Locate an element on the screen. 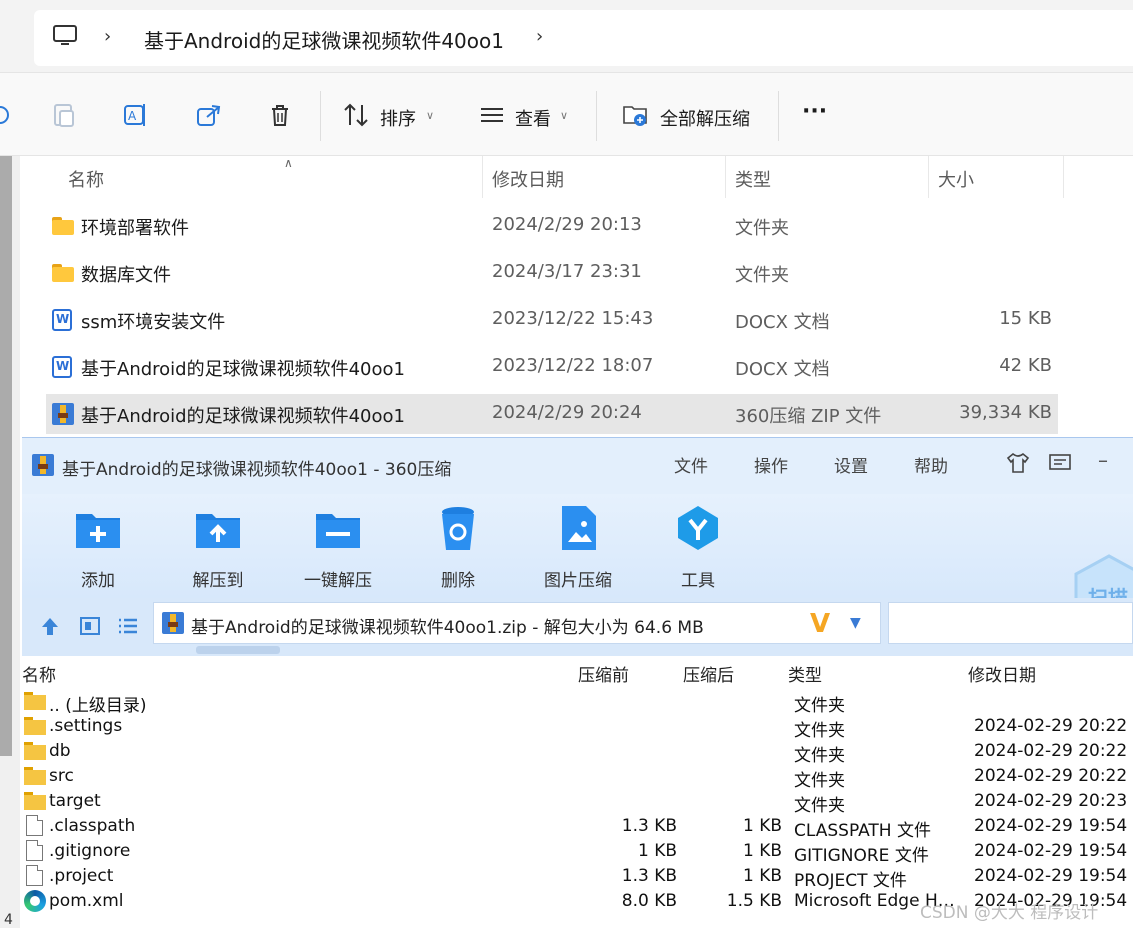  column-size: 大小 is located at coordinates (956, 179).